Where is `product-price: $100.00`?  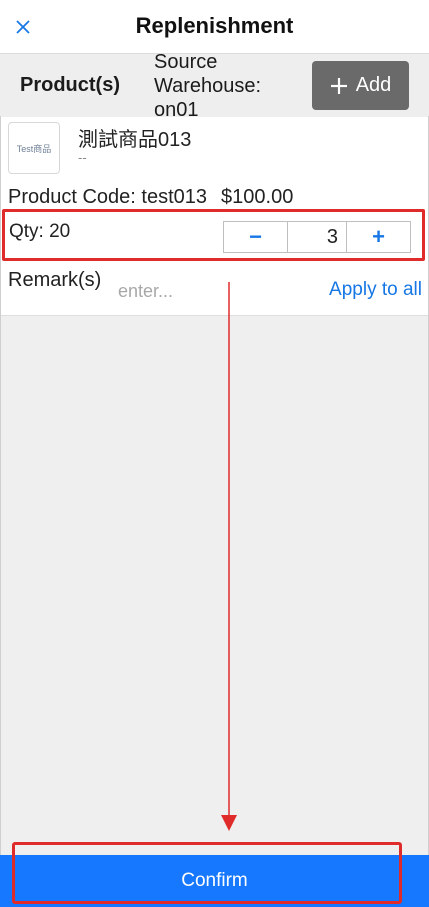 product-price: $100.00 is located at coordinates (257, 197).